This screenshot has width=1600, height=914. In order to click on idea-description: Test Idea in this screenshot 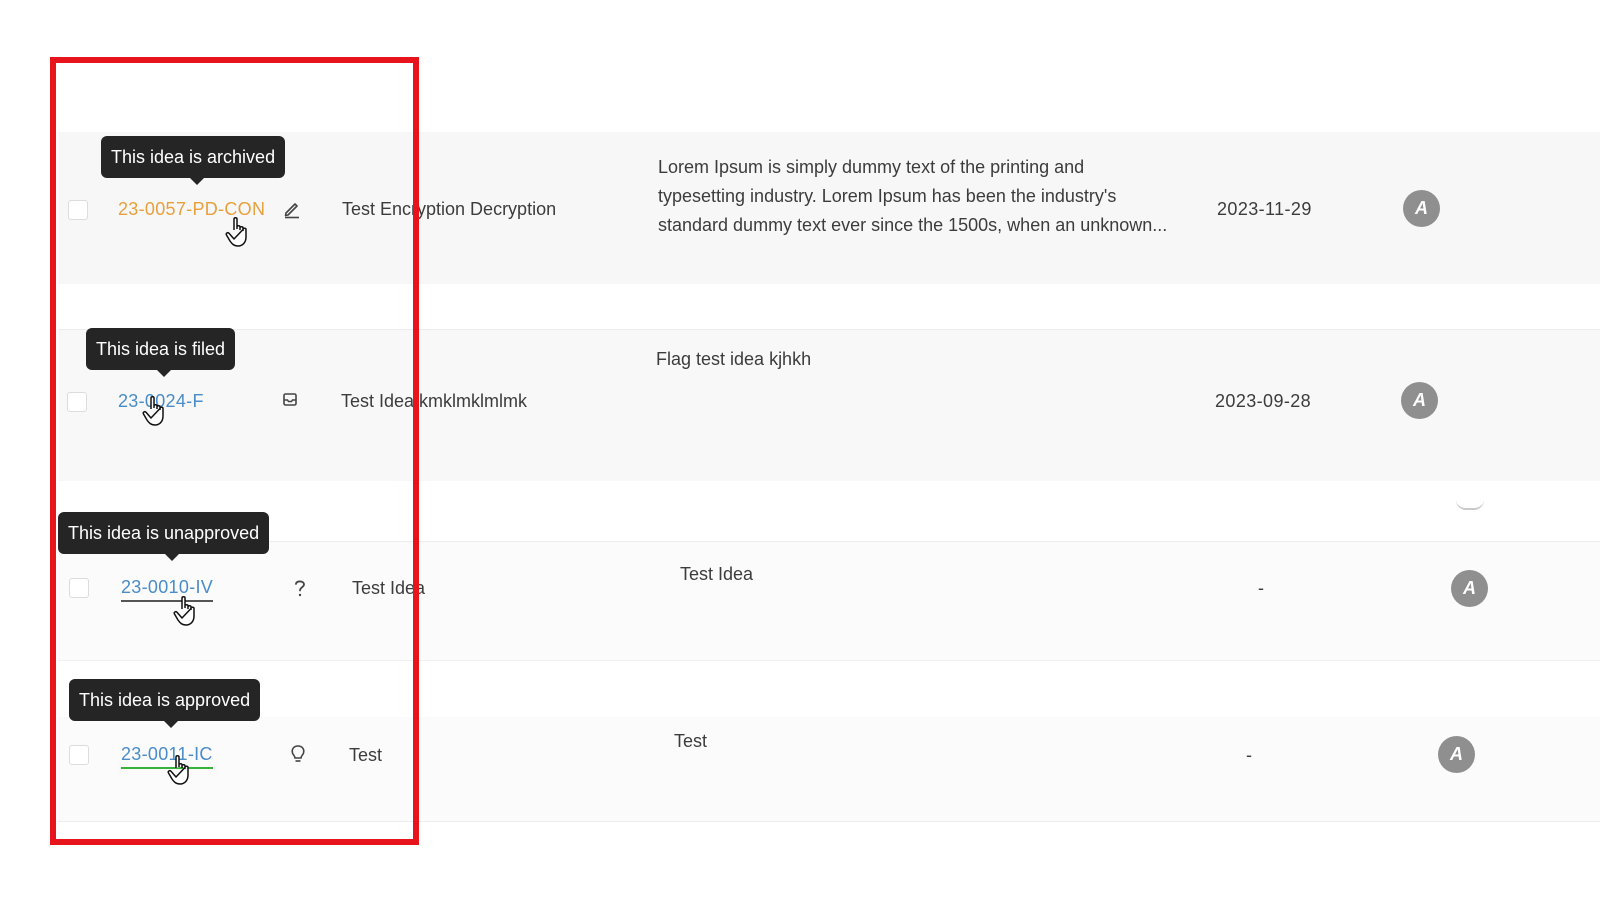, I will do `click(717, 574)`.